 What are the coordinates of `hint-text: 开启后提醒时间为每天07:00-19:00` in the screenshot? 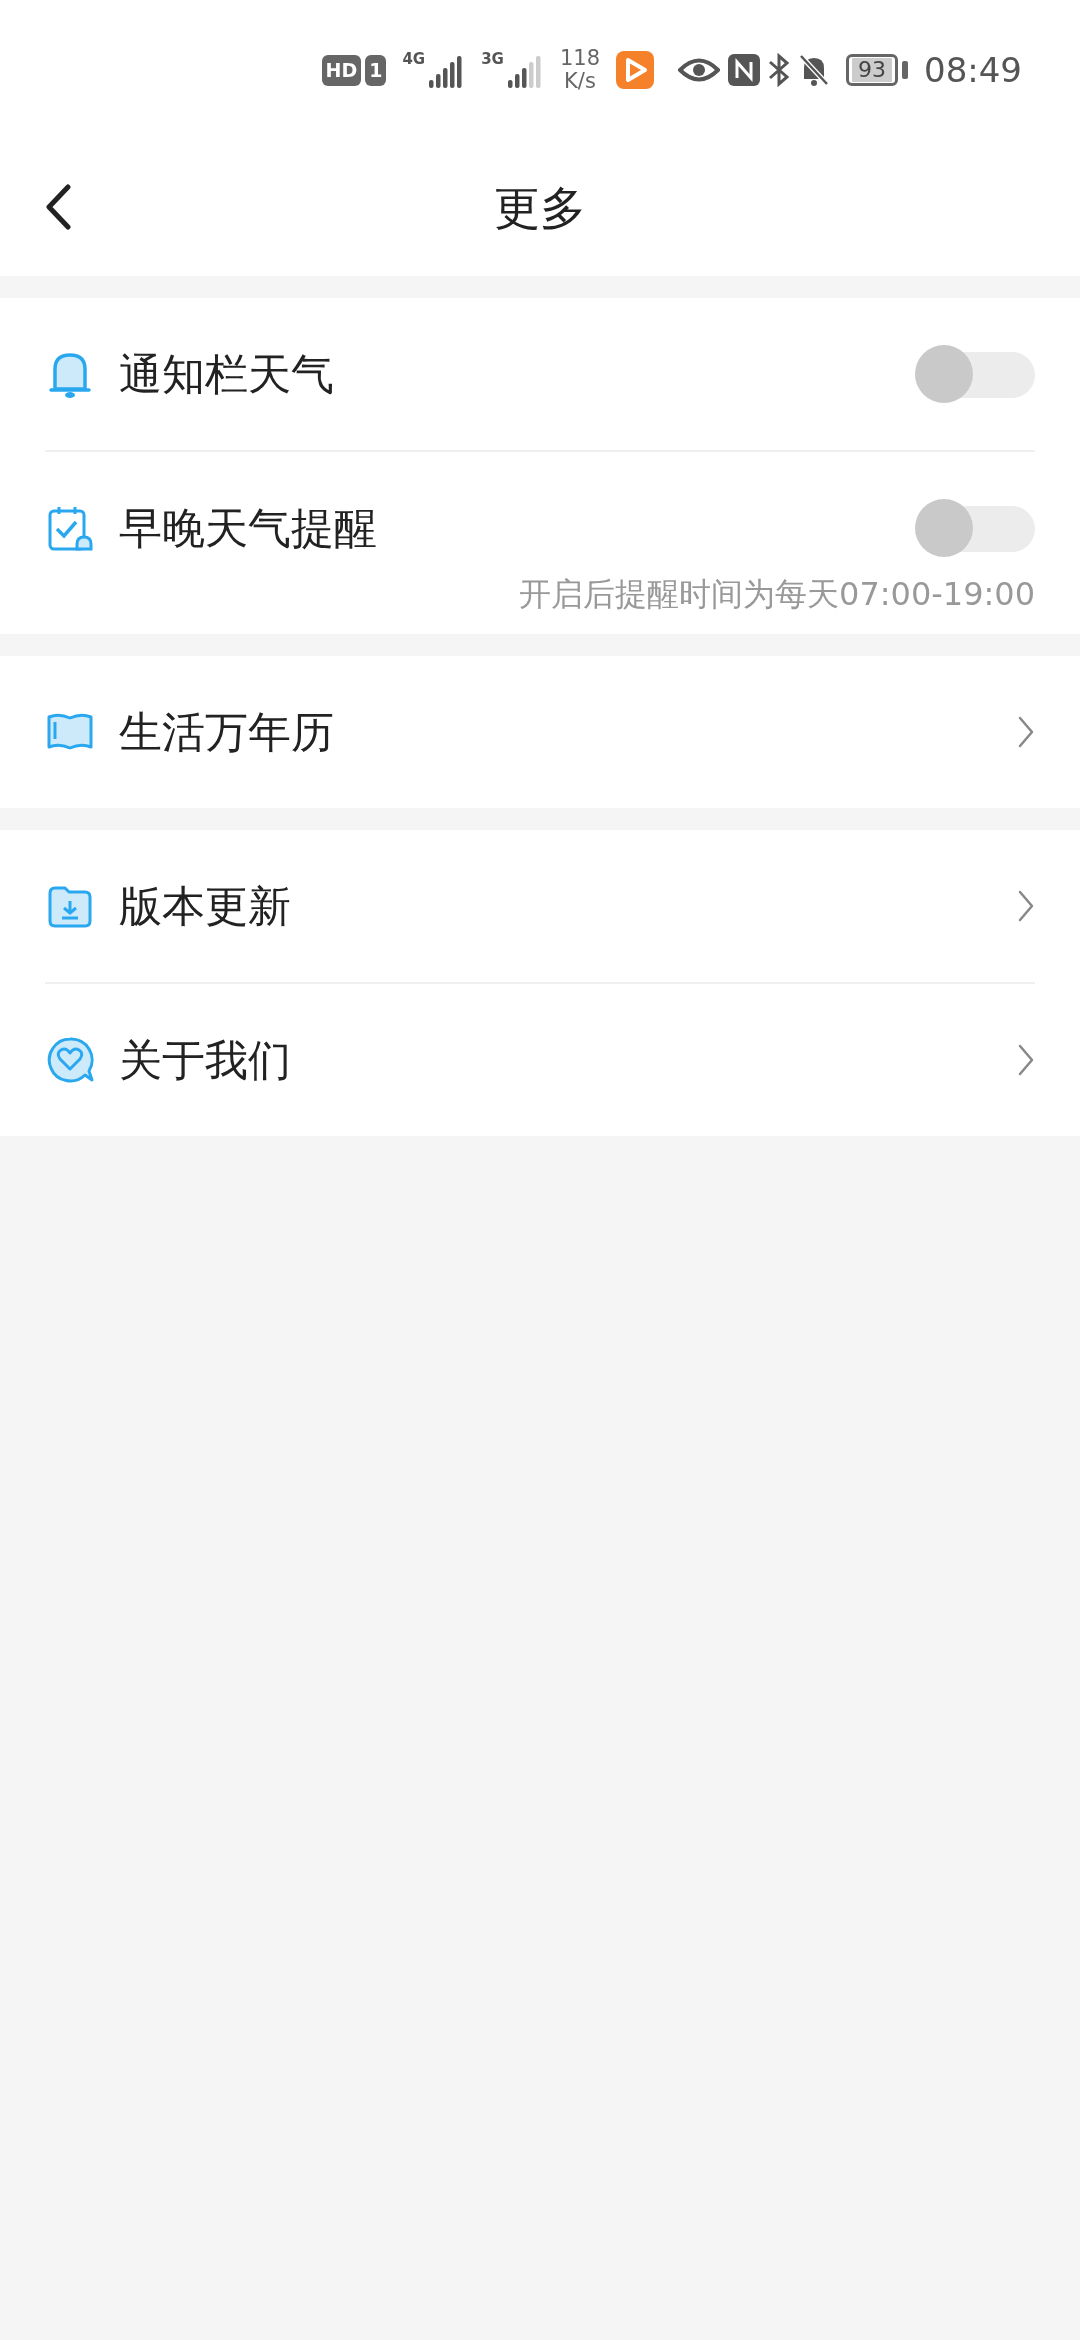 It's located at (777, 594).